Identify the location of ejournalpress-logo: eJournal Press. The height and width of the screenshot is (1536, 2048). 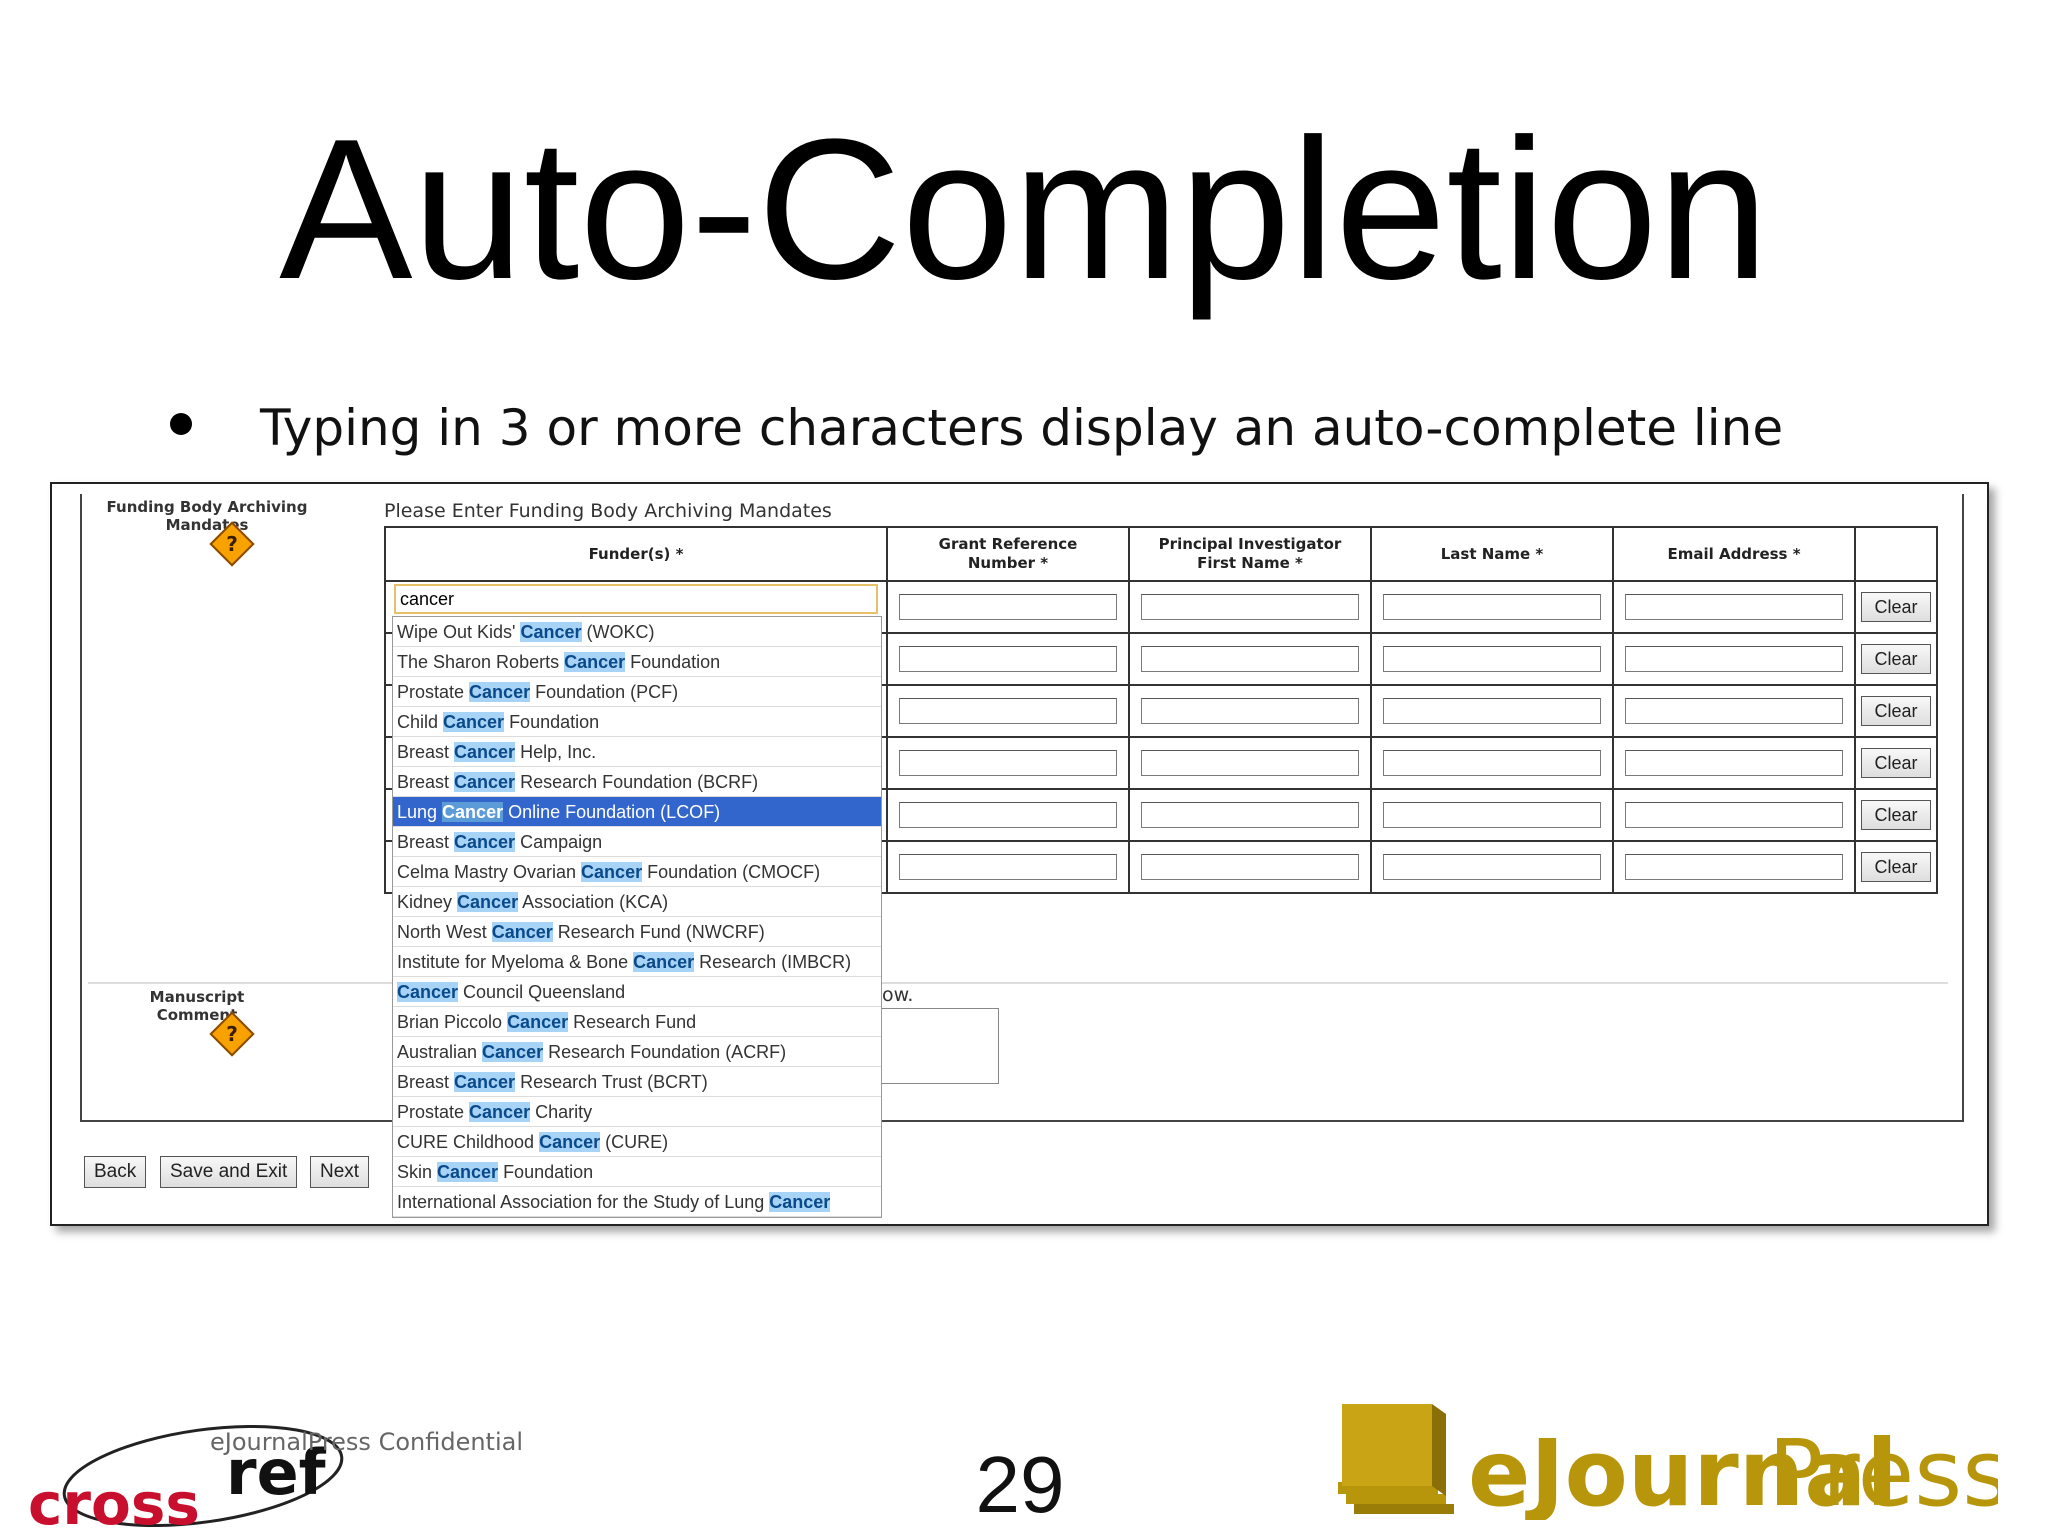
(1668, 1462).